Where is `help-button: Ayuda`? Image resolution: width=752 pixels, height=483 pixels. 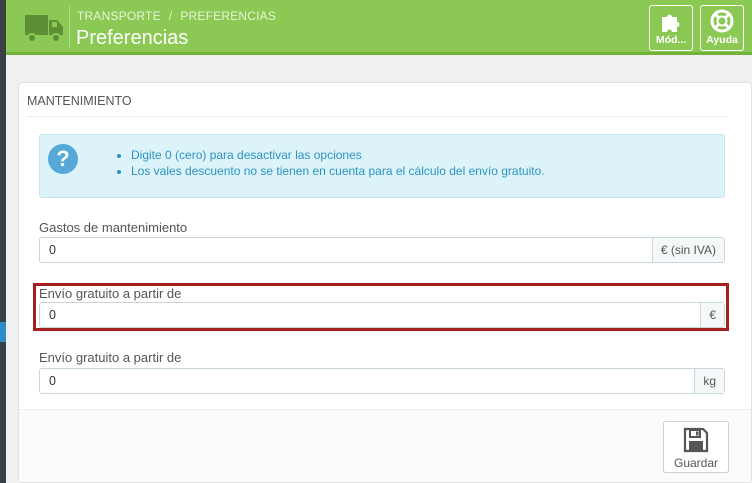
help-button: Ayuda is located at coordinates (722, 28).